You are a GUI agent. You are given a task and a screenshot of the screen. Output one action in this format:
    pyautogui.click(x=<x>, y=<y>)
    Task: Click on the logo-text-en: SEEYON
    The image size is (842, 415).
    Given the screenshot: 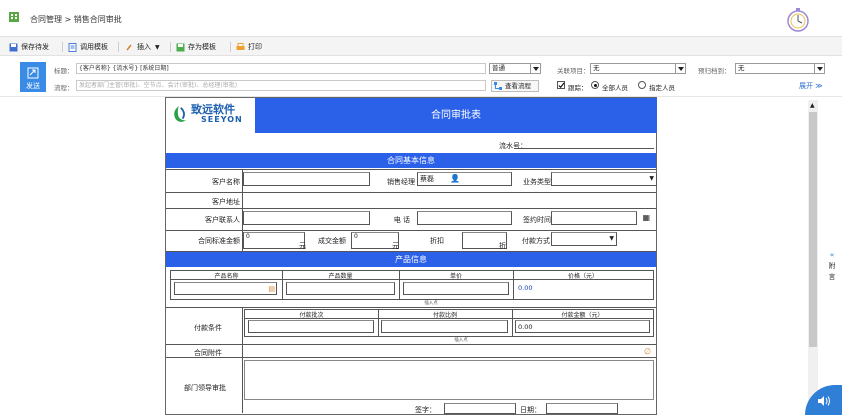 What is the action you would take?
    pyautogui.click(x=222, y=119)
    